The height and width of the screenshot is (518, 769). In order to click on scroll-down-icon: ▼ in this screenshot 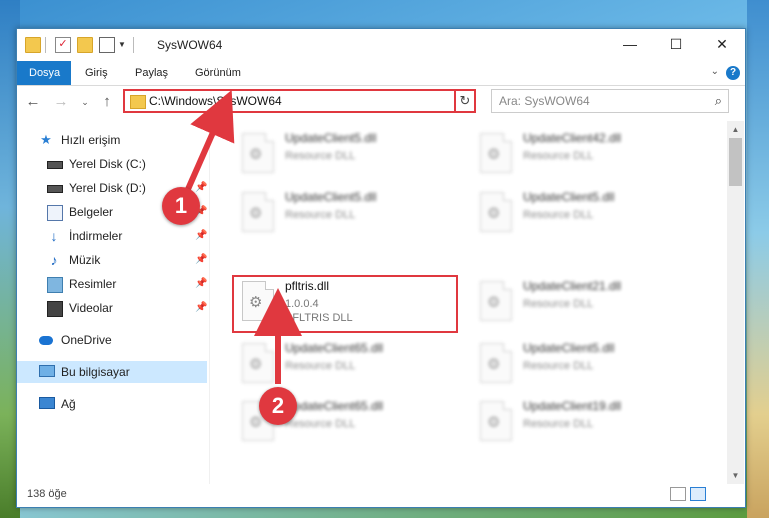, I will do `click(735, 475)`.